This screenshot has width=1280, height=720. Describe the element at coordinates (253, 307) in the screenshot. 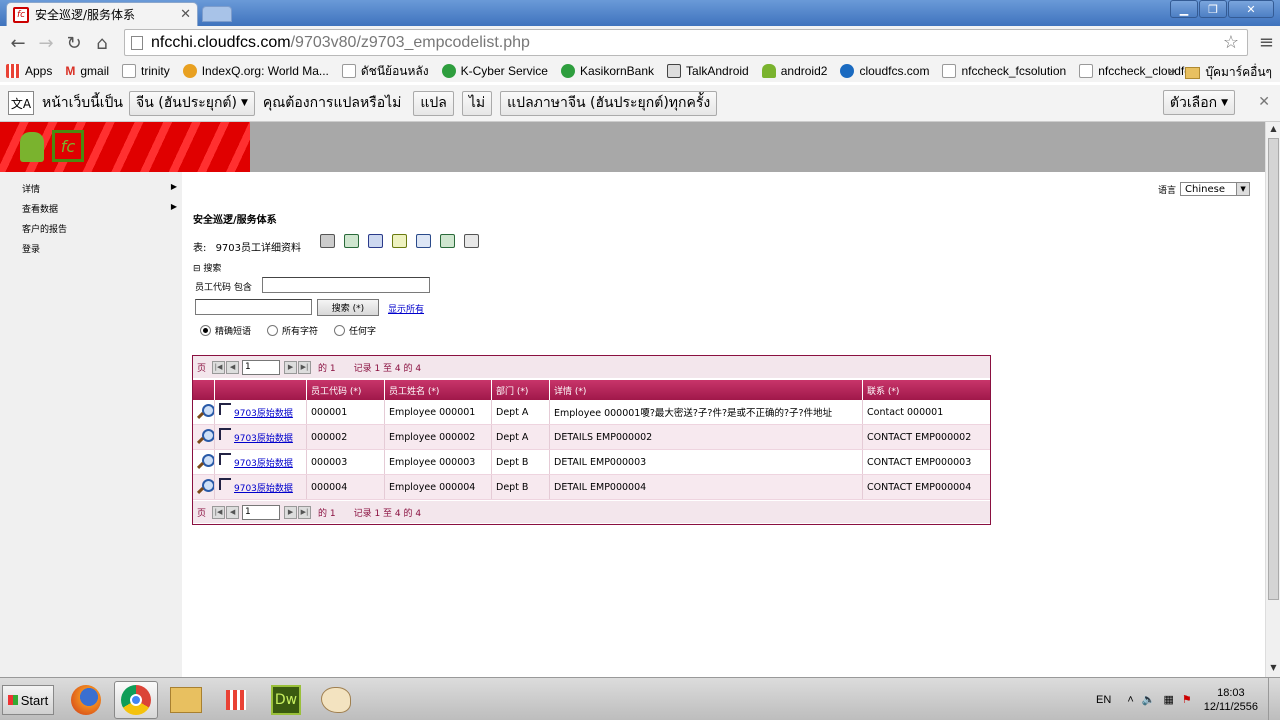

I see `search-input-secondary` at that location.